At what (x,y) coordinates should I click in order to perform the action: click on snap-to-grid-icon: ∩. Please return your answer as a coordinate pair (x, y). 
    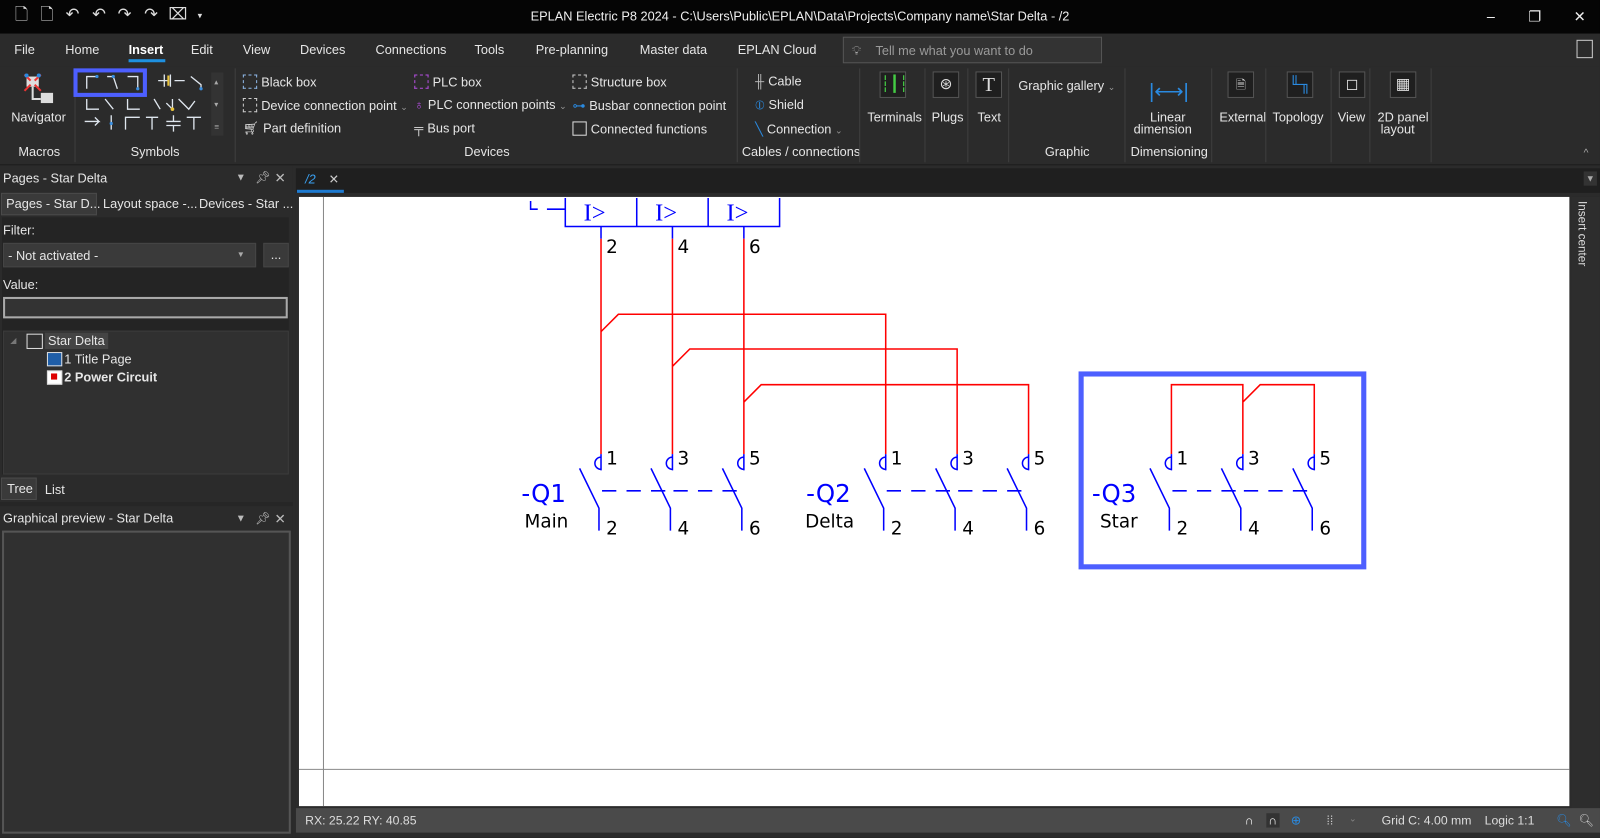
    Looking at the image, I should click on (1273, 820).